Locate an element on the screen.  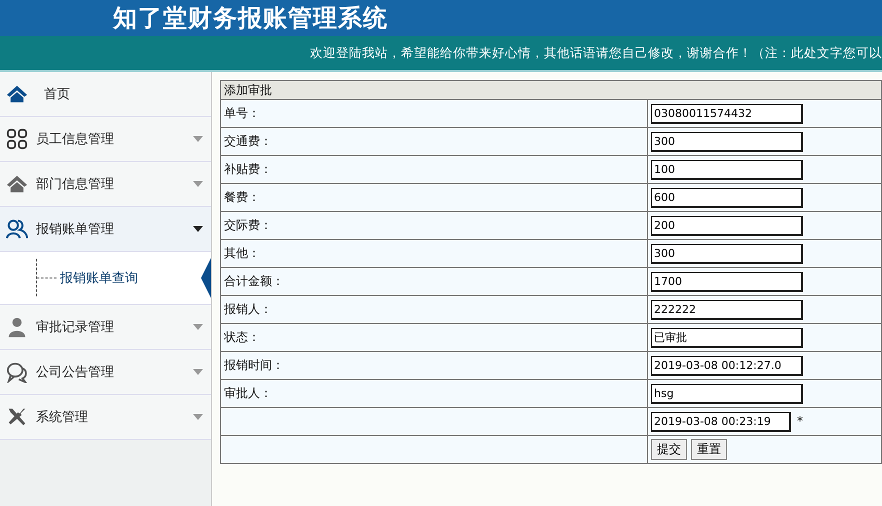
sidebar-item: 首页 is located at coordinates (105, 94).